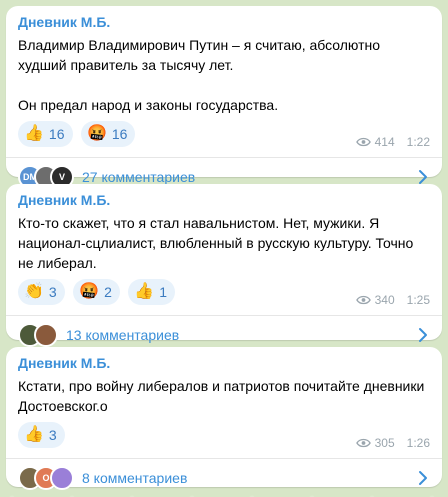  What do you see at coordinates (384, 142) in the screenshot?
I see `view-count: 414` at bounding box center [384, 142].